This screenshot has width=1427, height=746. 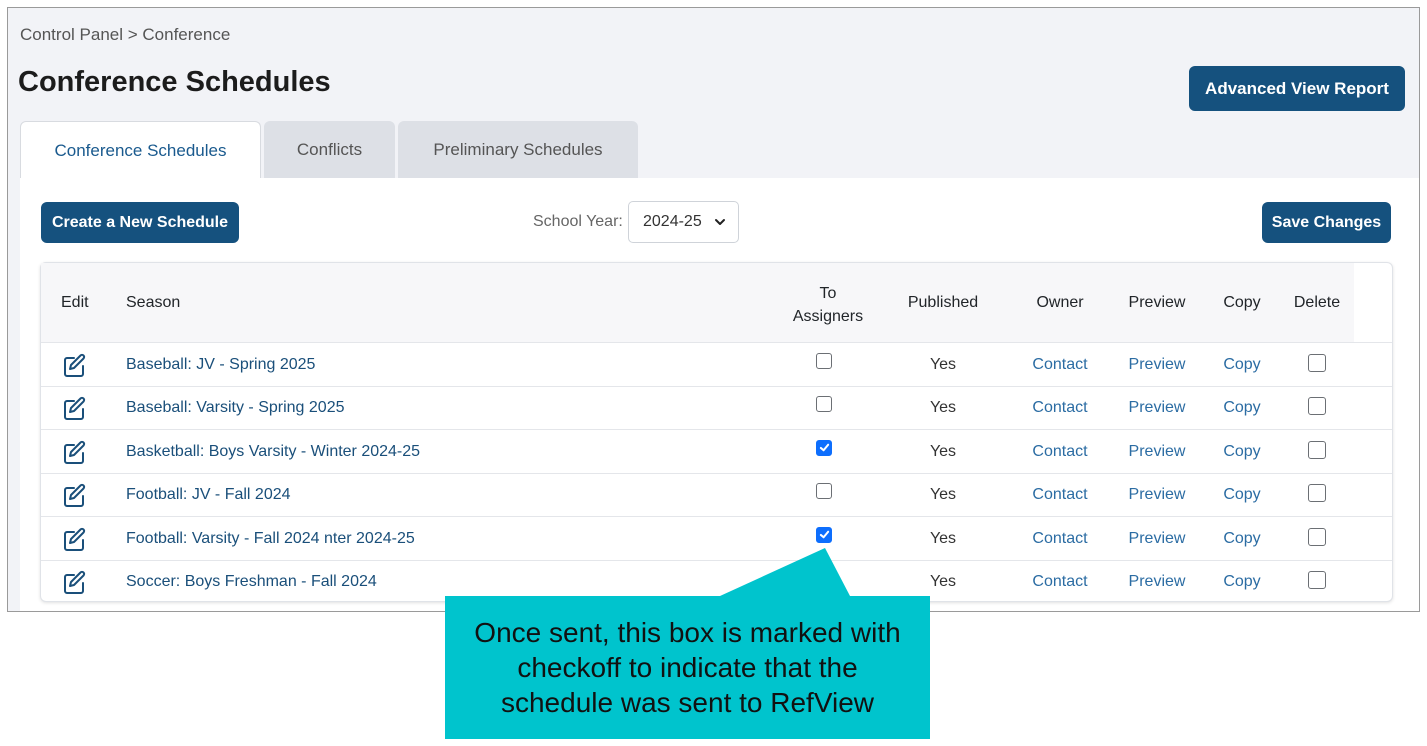 I want to click on column-header-copy: Copy, so click(x=1242, y=302).